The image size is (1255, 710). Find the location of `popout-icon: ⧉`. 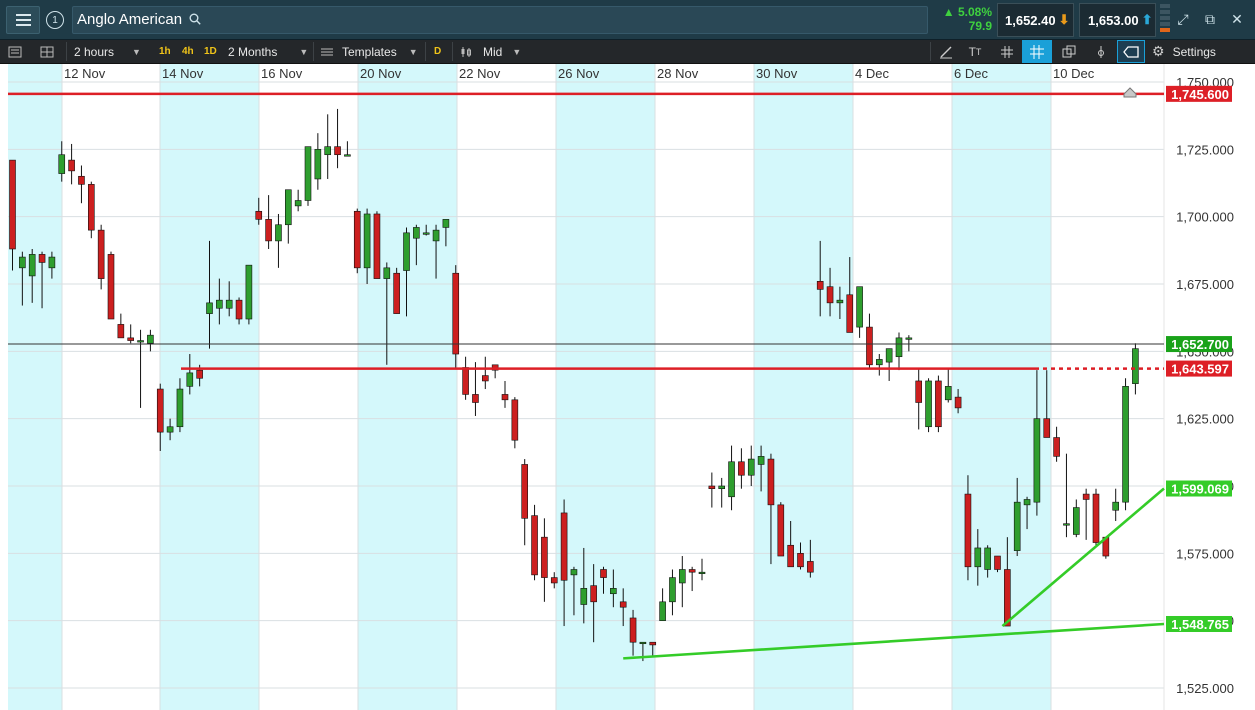

popout-icon: ⧉ is located at coordinates (1210, 19).